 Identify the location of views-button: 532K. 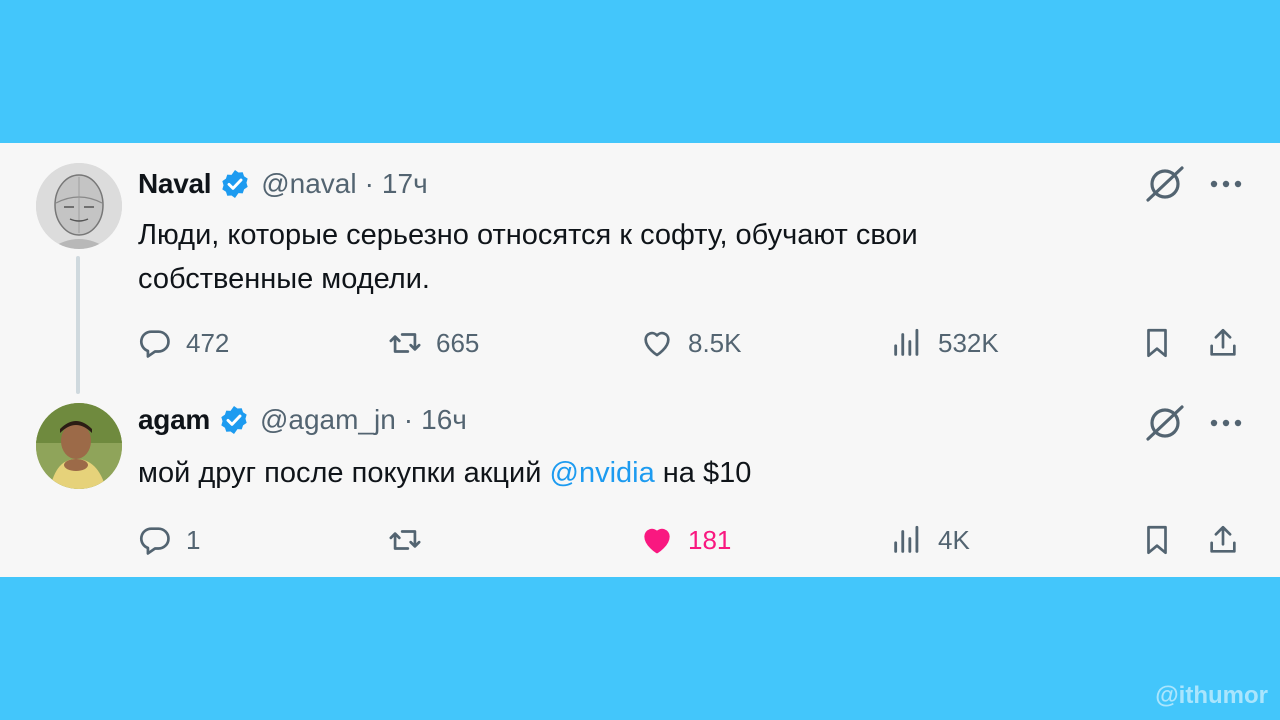
(944, 343).